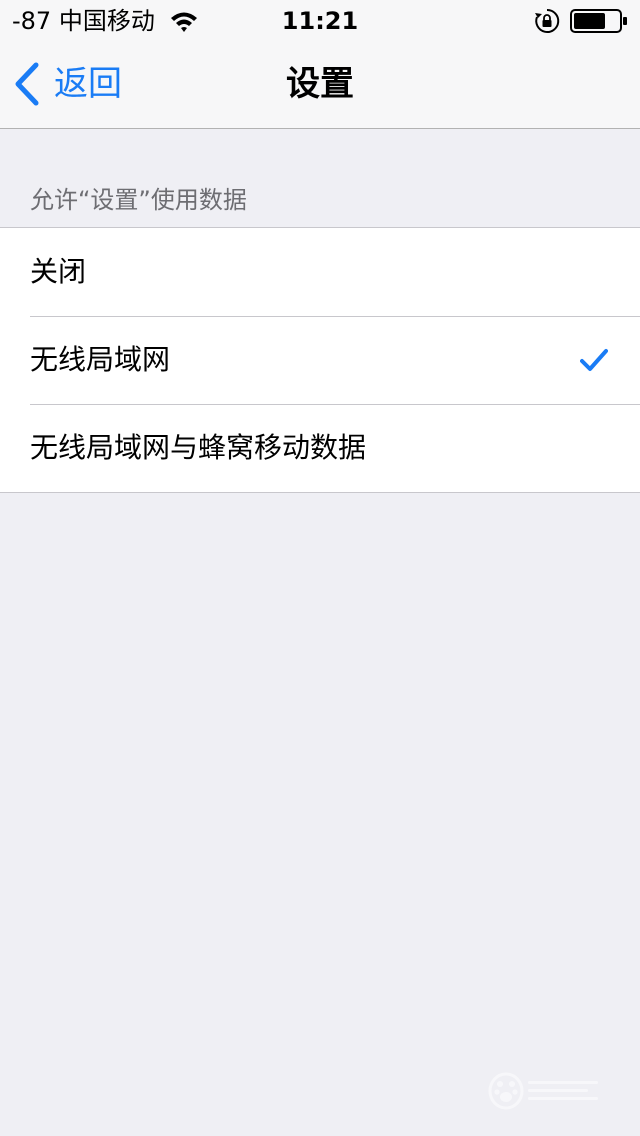  What do you see at coordinates (138, 200) in the screenshot?
I see `section-header: 允许“设置”使用数据` at bounding box center [138, 200].